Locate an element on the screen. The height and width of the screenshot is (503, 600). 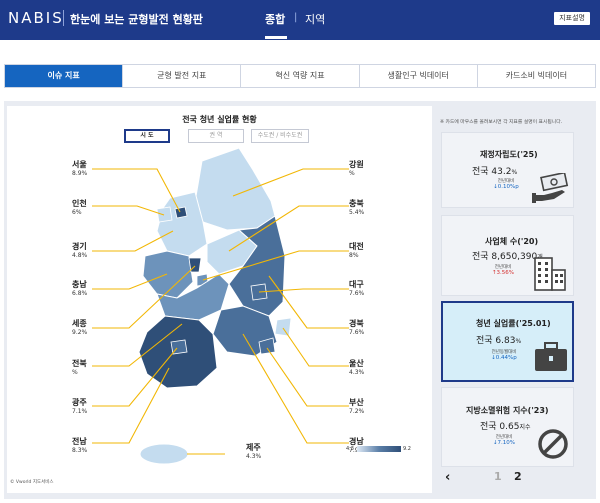
region-label-daegu: 대구 7.6% is located at coordinates (356, 288).